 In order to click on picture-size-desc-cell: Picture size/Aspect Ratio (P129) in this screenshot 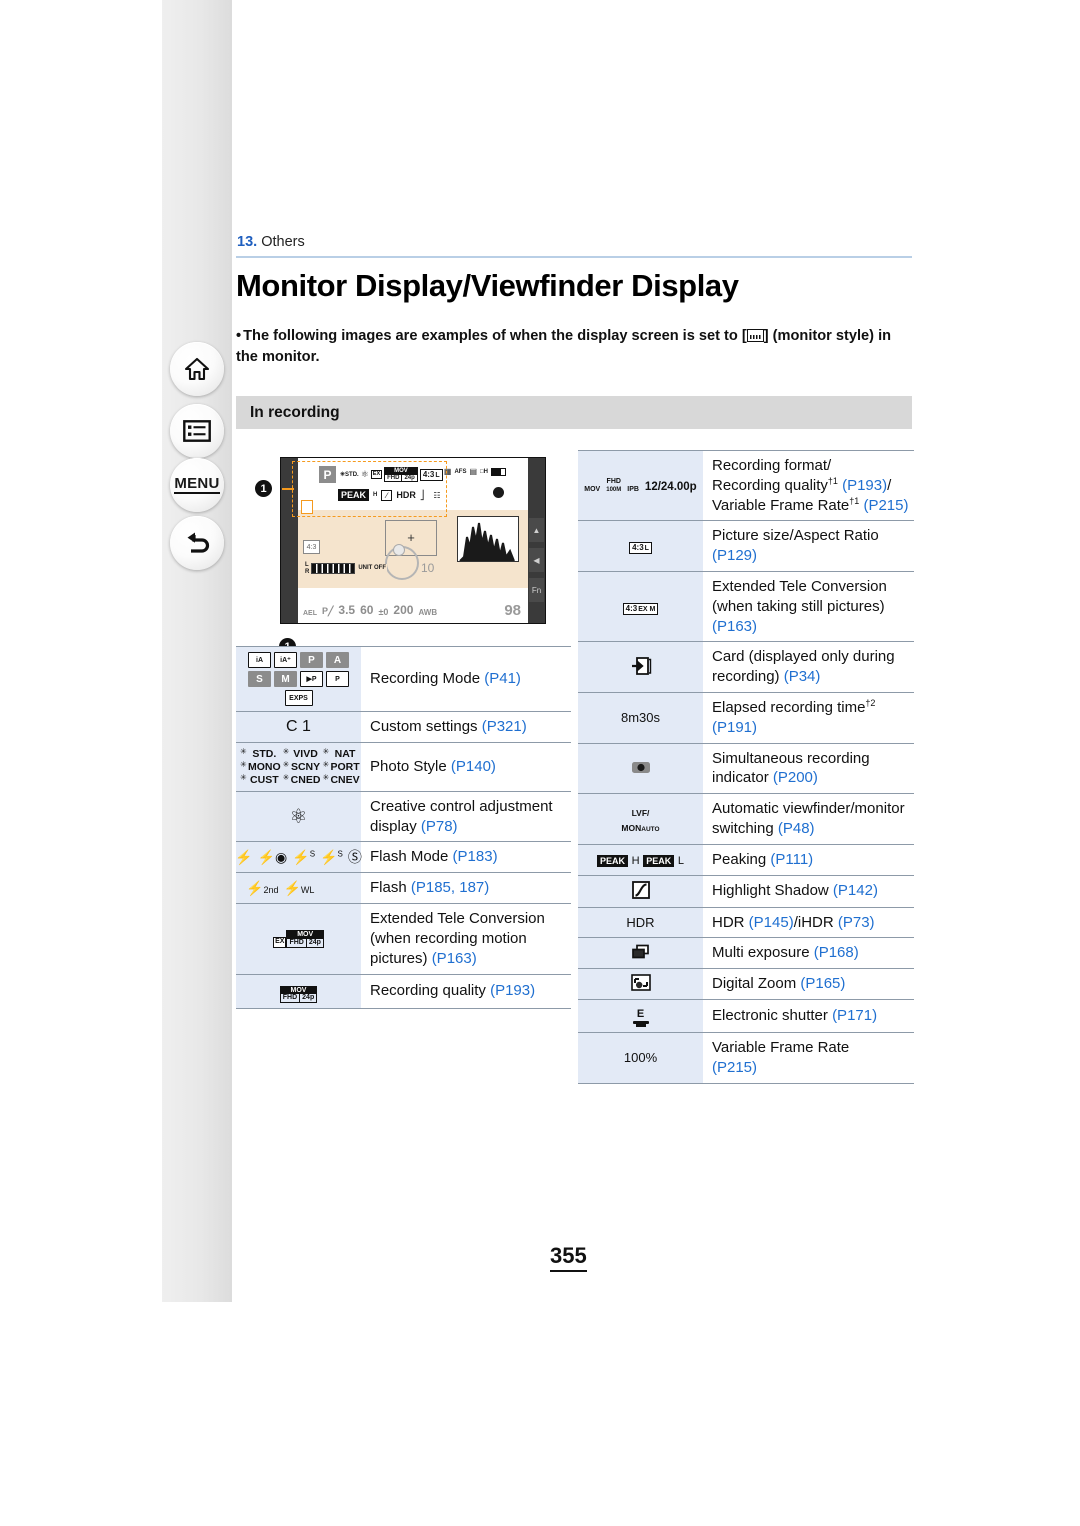, I will do `click(808, 546)`.